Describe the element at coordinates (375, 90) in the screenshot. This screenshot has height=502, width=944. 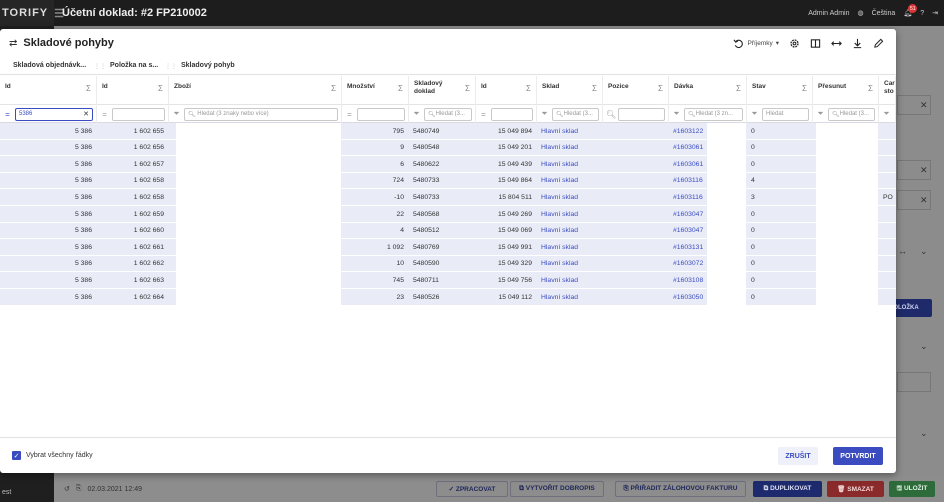
I see `column-header-quantity: Množství Σ` at that location.